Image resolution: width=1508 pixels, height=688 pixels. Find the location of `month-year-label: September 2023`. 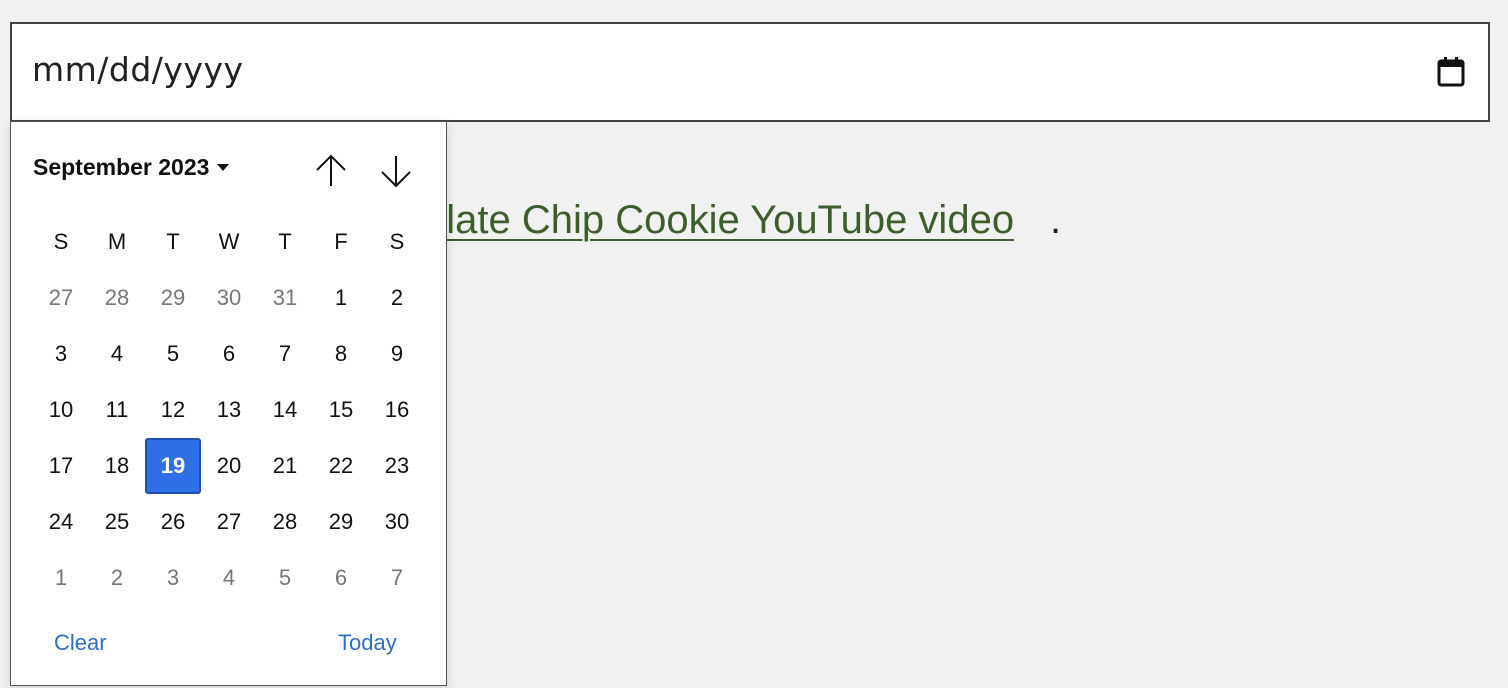

month-year-label: September 2023 is located at coordinates (121, 167).